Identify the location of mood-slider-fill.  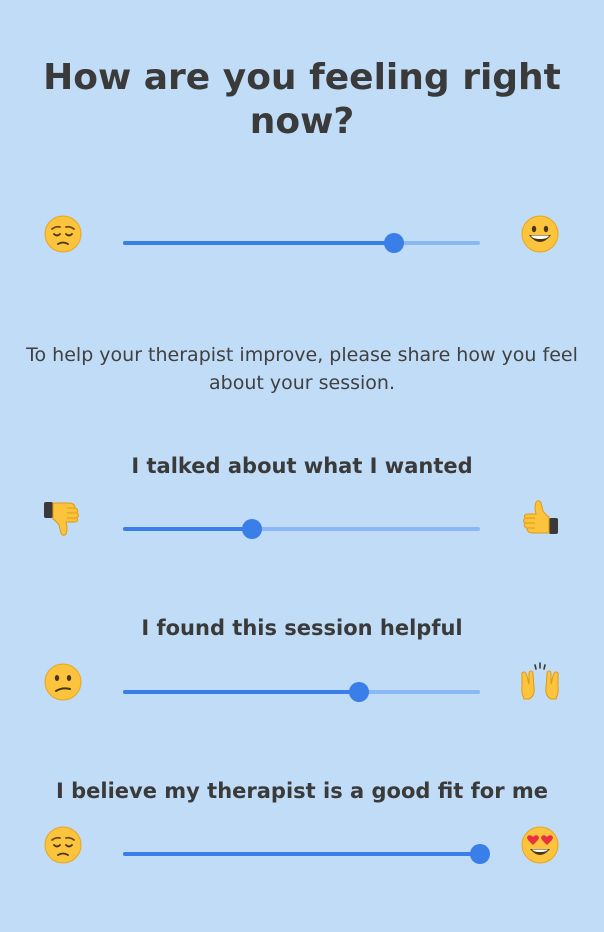
(259, 243).